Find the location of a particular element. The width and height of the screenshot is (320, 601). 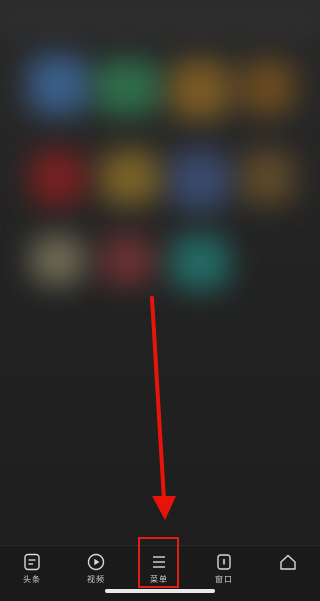

home-indicator is located at coordinates (160, 591).